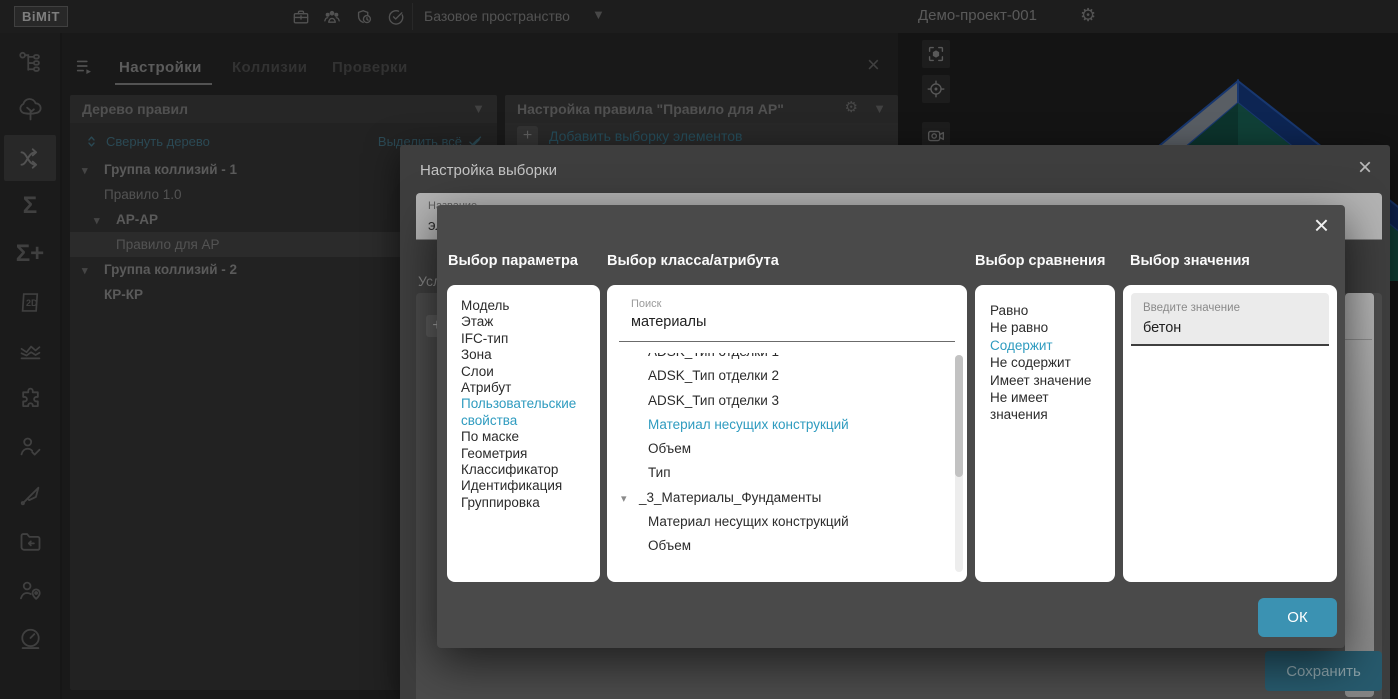 Image resolution: width=1398 pixels, height=699 pixels. What do you see at coordinates (526, 503) in the screenshot?
I see `parameter-option: Группировка` at bounding box center [526, 503].